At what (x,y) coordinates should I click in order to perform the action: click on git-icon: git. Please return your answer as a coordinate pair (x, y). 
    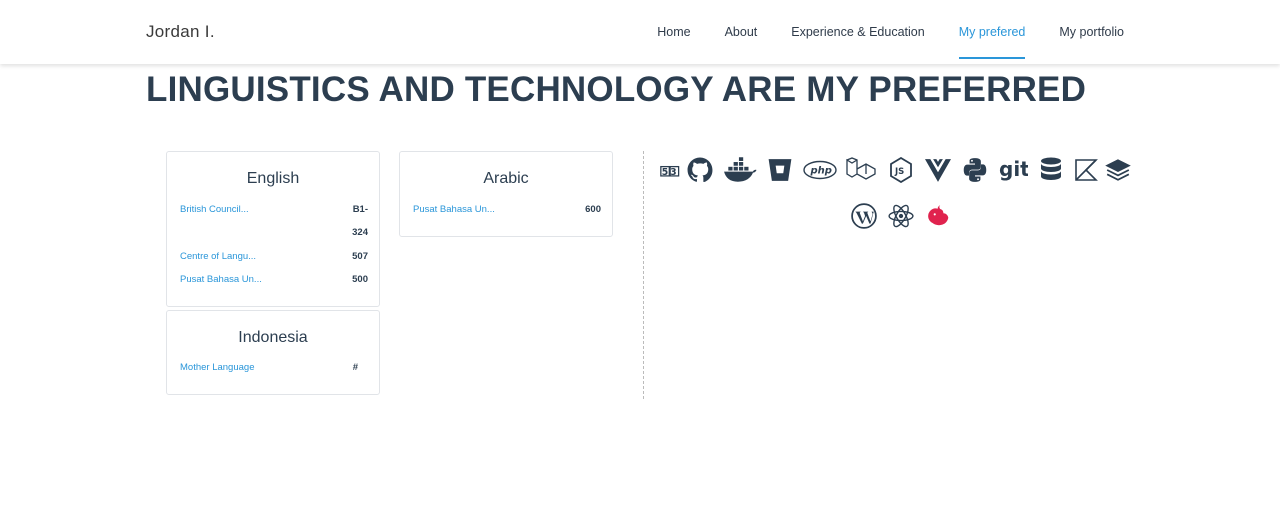
    Looking at the image, I should click on (1013, 170).